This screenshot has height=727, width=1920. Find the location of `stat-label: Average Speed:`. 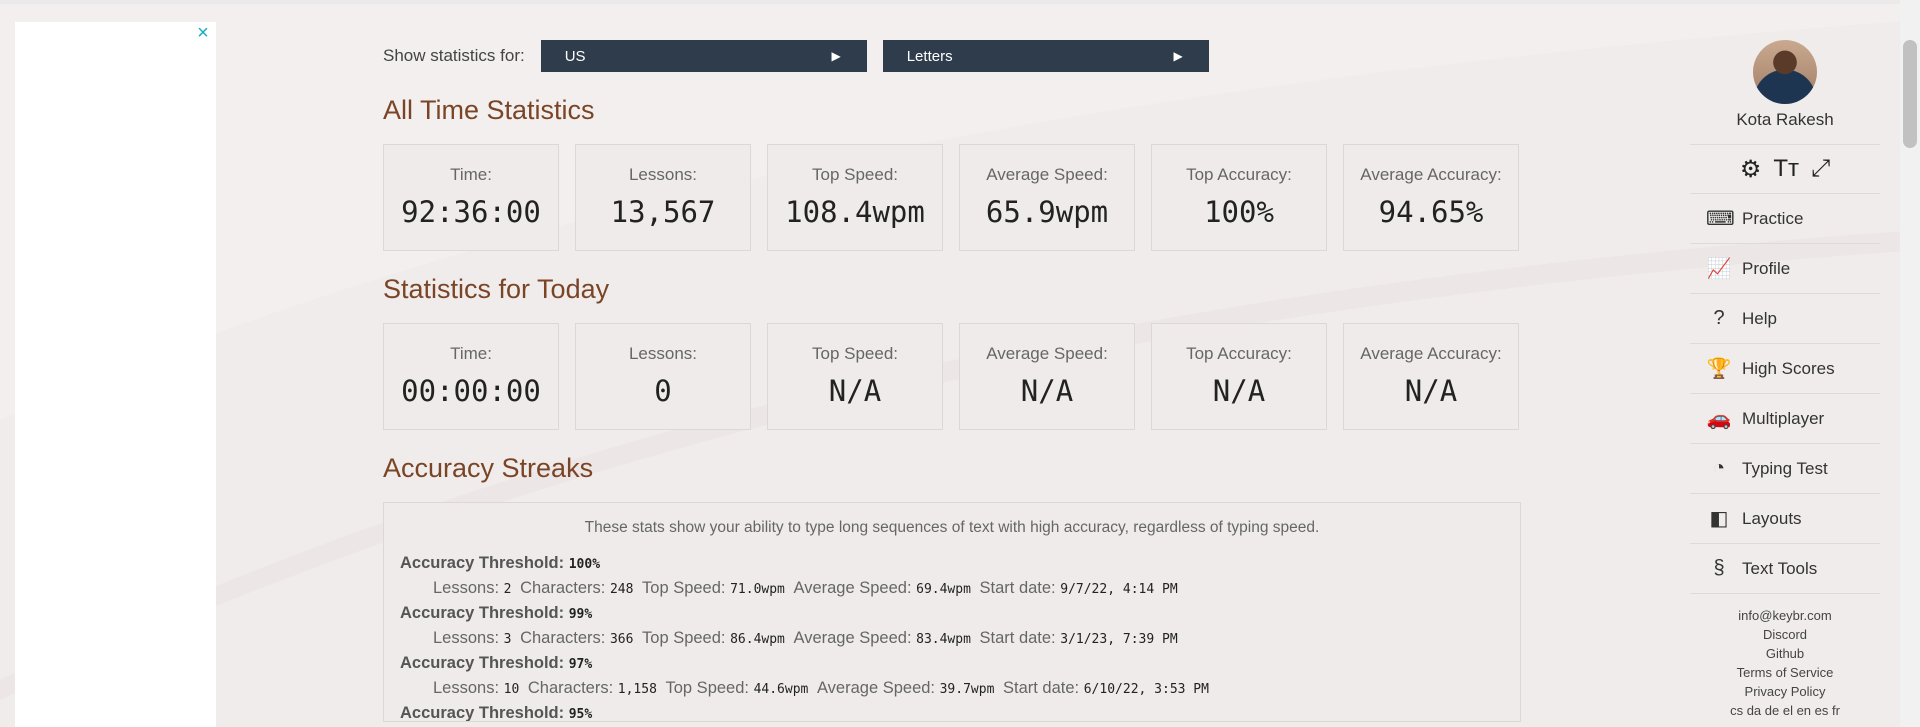

stat-label: Average Speed: is located at coordinates (1047, 174).